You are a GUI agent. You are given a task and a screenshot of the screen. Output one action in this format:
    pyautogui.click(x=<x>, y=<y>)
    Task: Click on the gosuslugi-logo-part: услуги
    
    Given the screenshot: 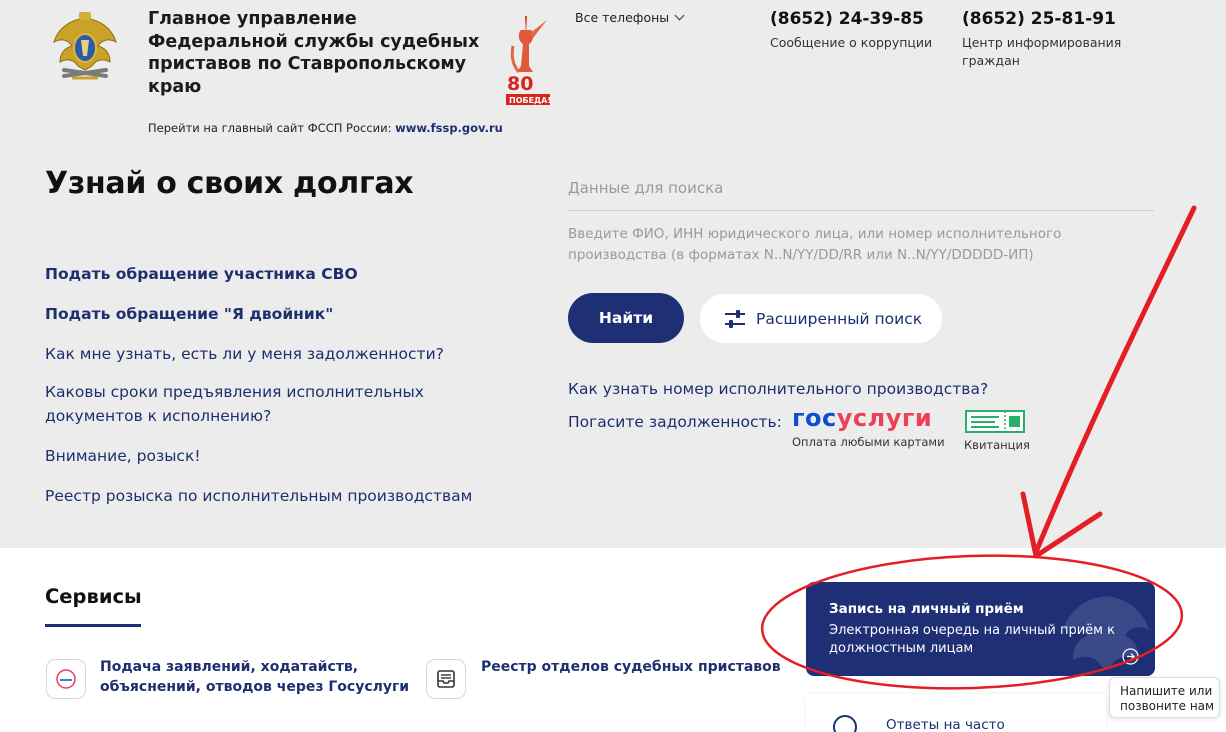 What is the action you would take?
    pyautogui.click(x=884, y=418)
    